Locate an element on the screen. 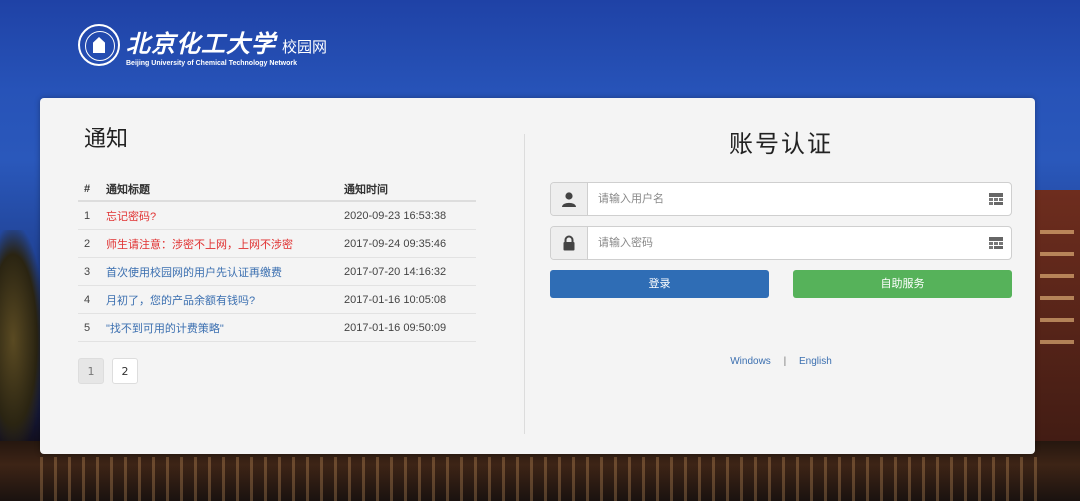 The width and height of the screenshot is (1080, 501). username-input is located at coordinates (784, 199).